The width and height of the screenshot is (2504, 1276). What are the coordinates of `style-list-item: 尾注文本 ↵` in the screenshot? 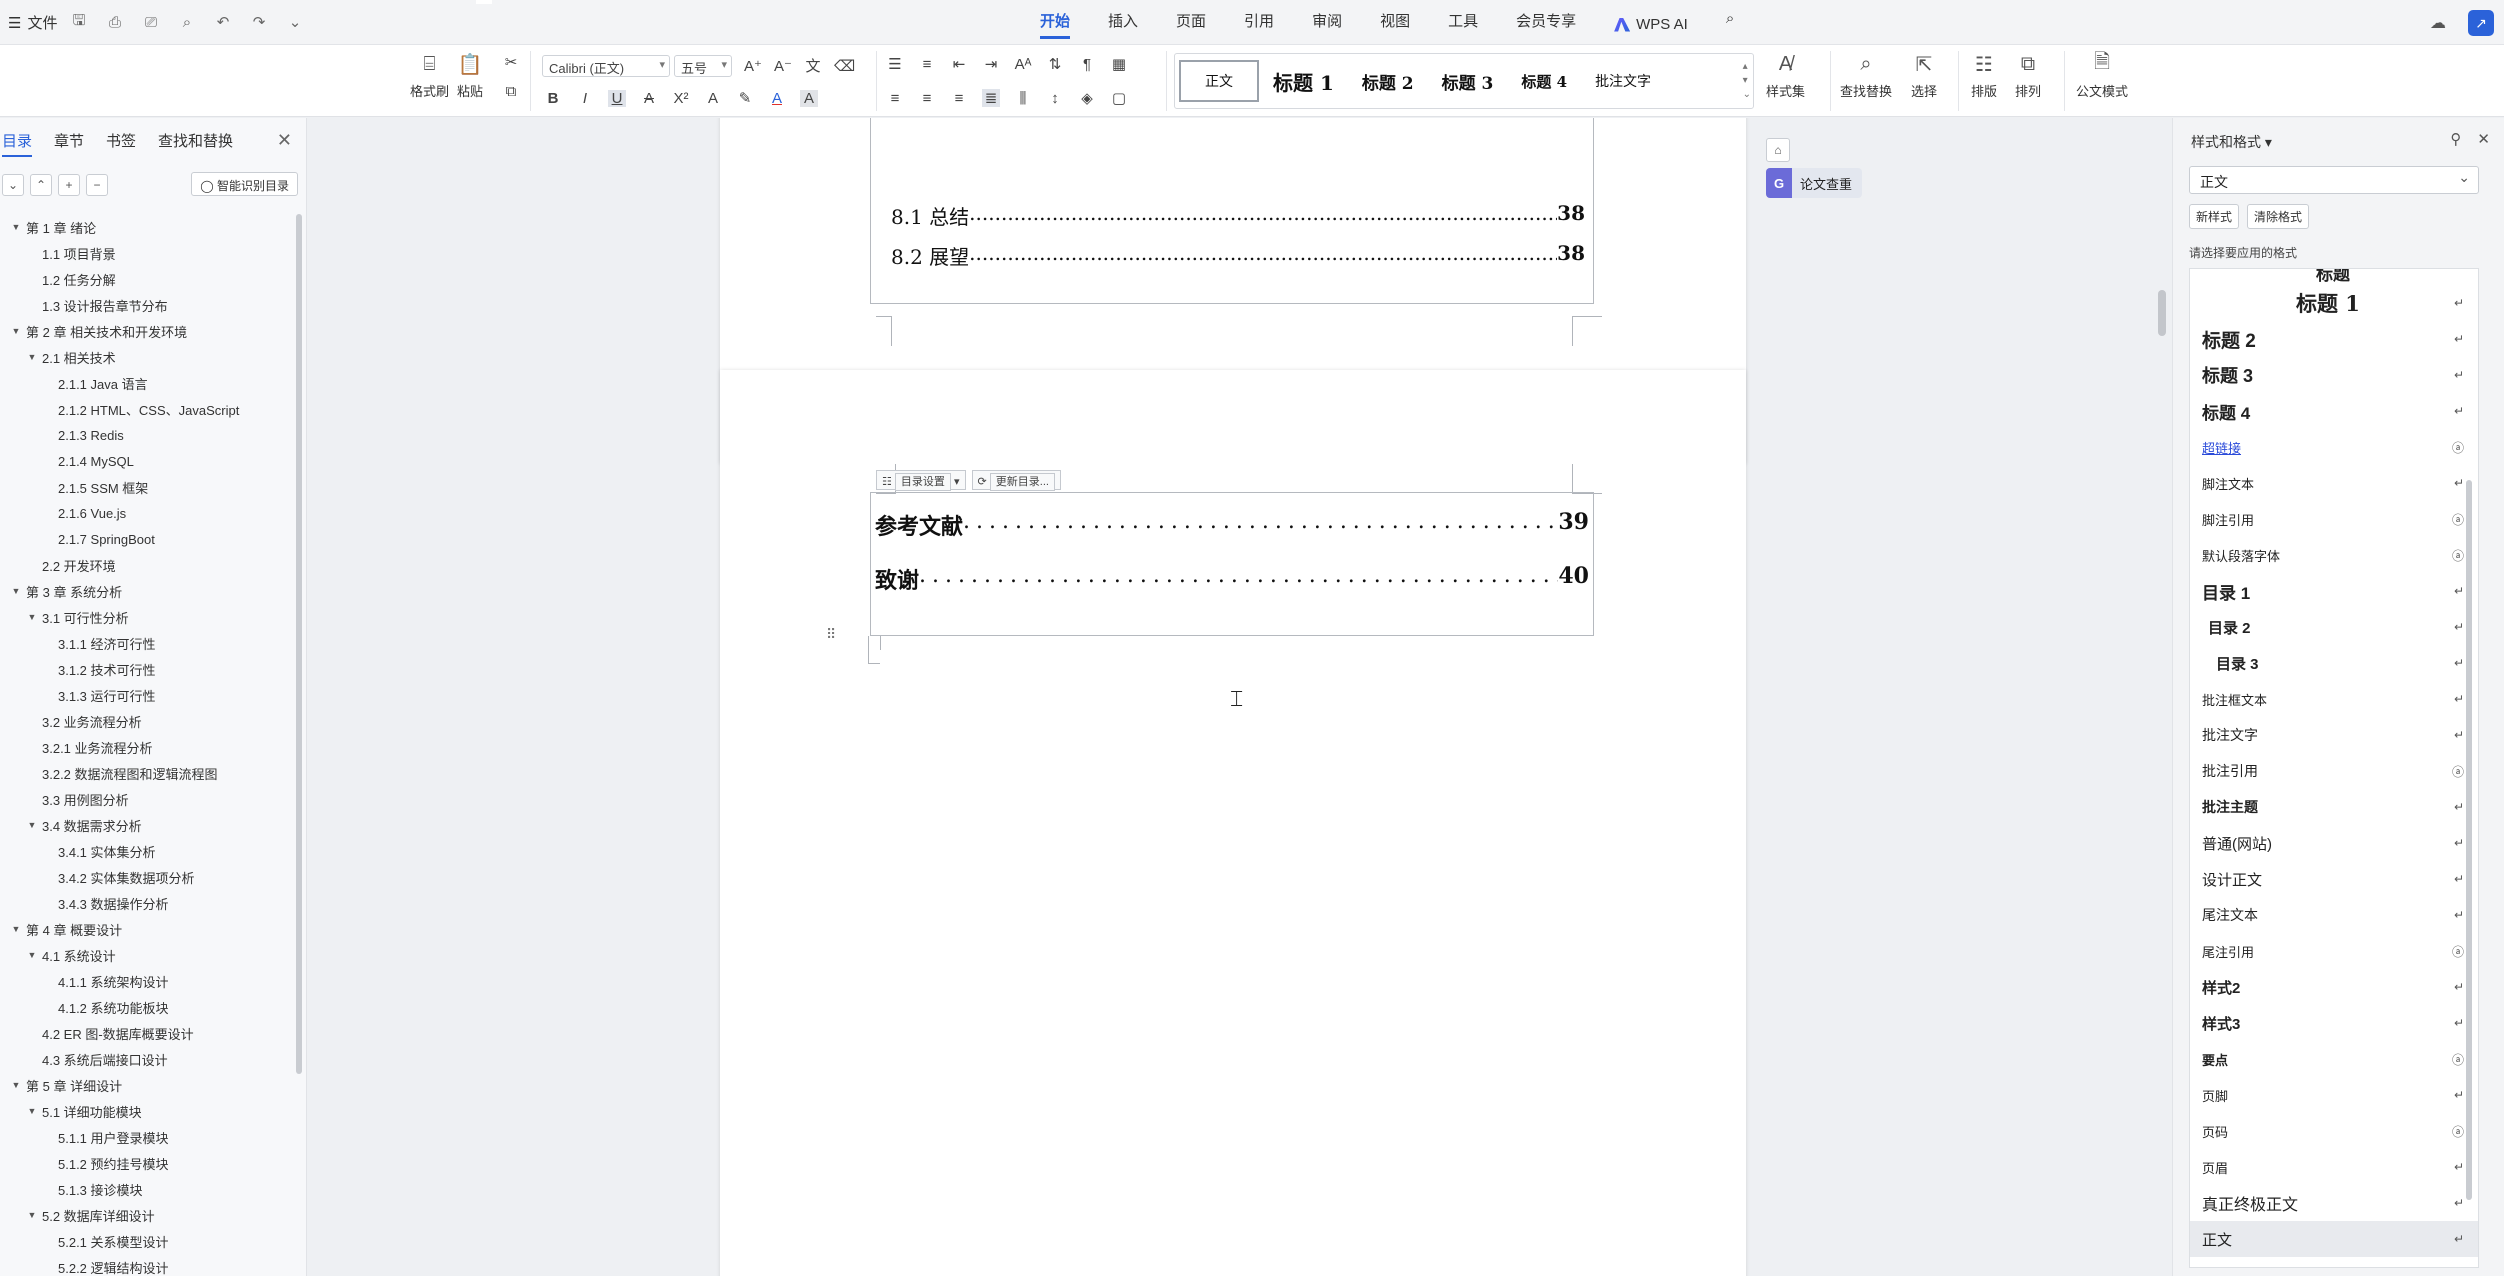 It's located at (2334, 915).